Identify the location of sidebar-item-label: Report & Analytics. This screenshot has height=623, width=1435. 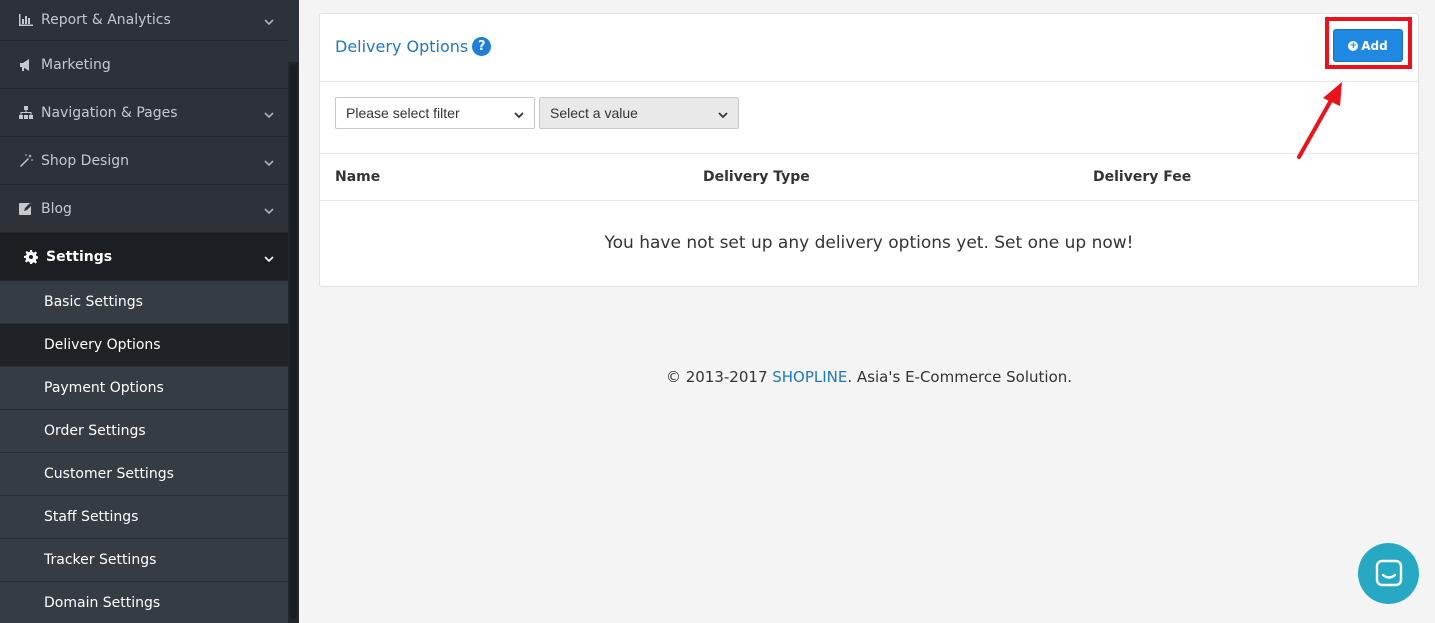
(106, 20).